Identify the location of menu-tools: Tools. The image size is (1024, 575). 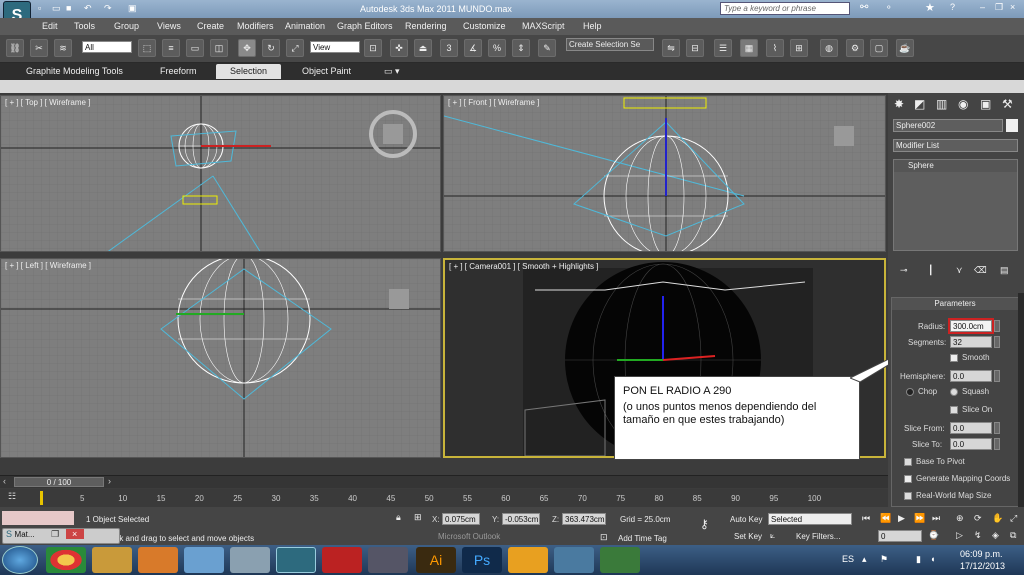
(84, 26).